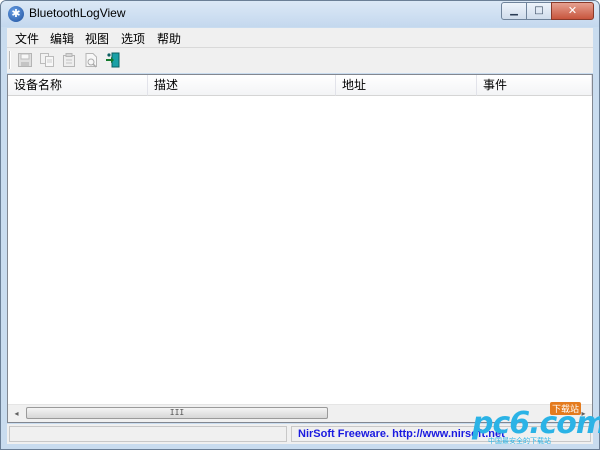 This screenshot has width=600, height=450. I want to click on copy-icon, so click(47, 60).